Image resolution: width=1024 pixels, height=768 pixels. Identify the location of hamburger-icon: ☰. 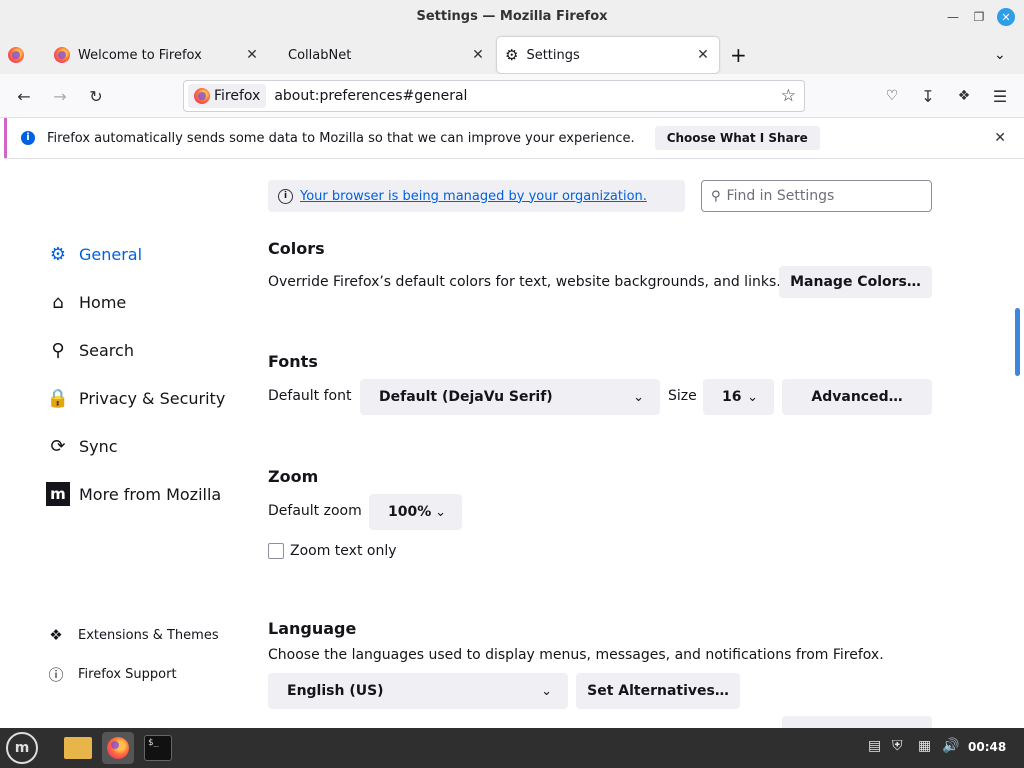
(1000, 96).